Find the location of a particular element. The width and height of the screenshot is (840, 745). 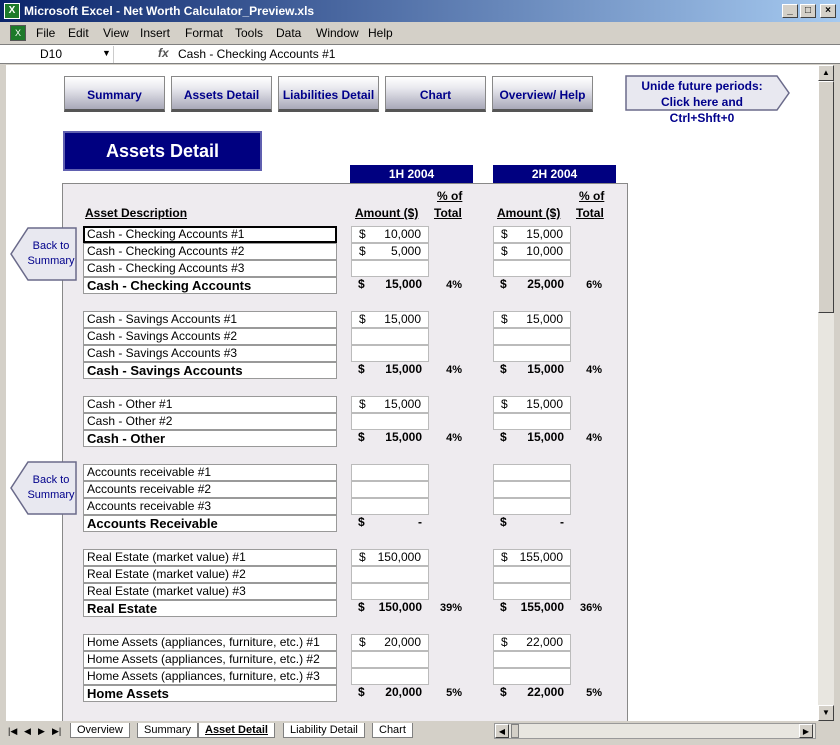

asset-description-cell: Accounts receivable #3 is located at coordinates (210, 506).